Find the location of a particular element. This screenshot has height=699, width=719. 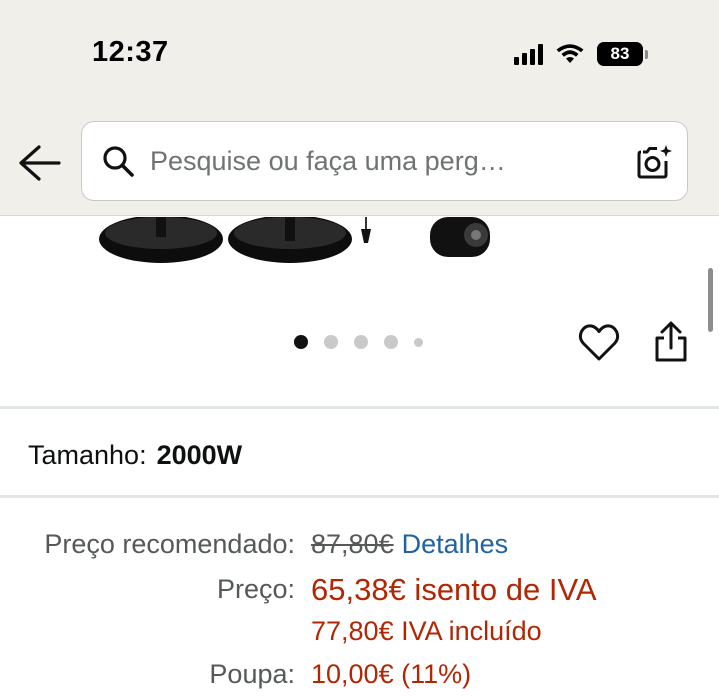

share-icon is located at coordinates (671, 341).